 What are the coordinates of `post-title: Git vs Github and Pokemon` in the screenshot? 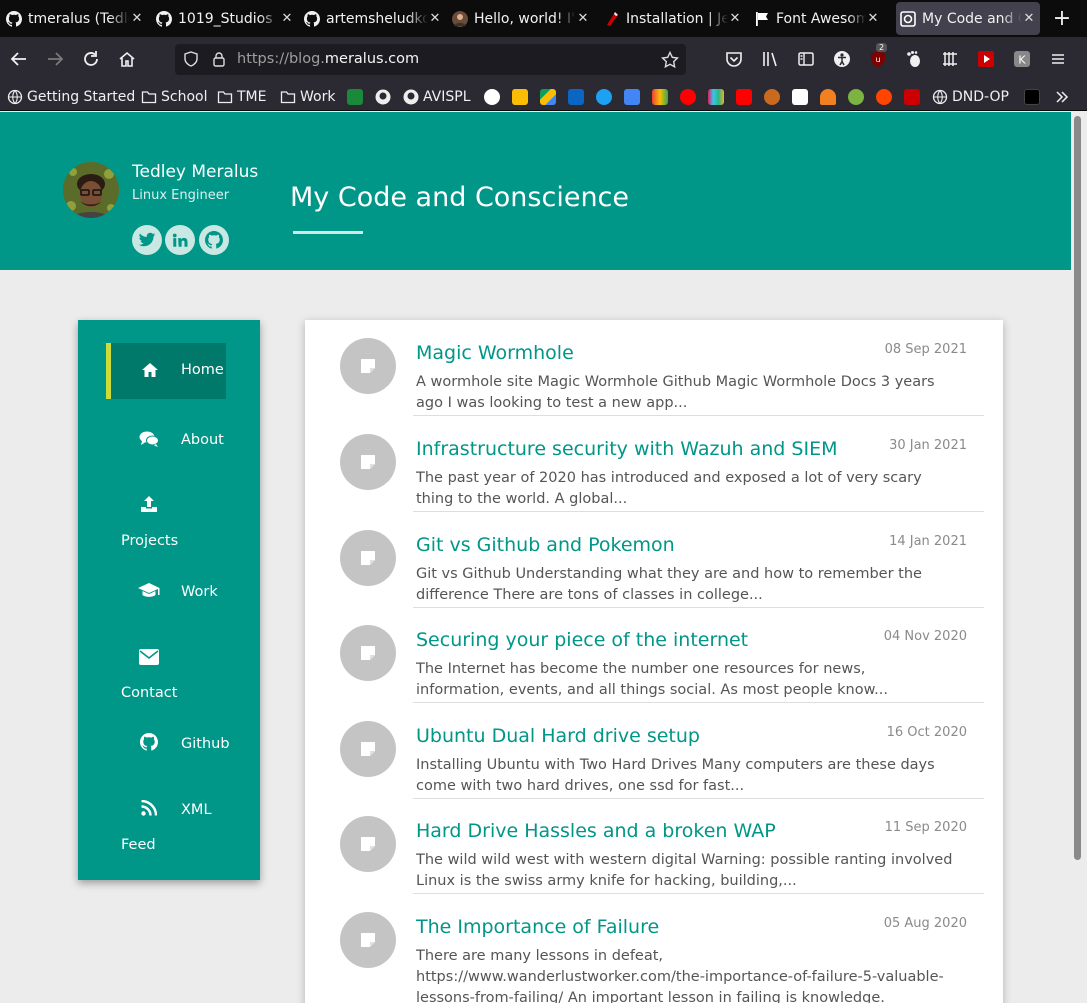 It's located at (545, 545).